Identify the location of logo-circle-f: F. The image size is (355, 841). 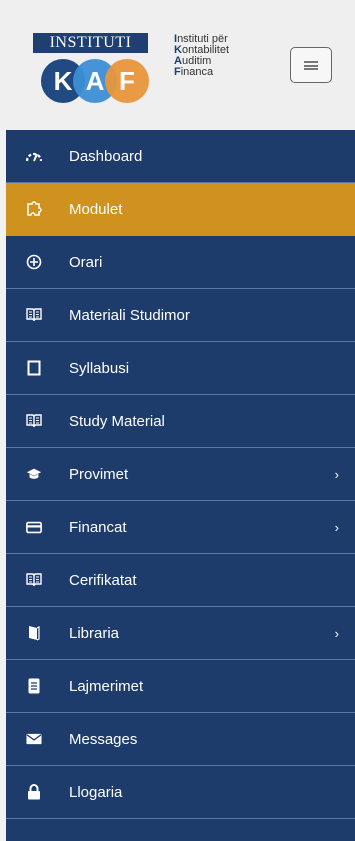
(127, 81).